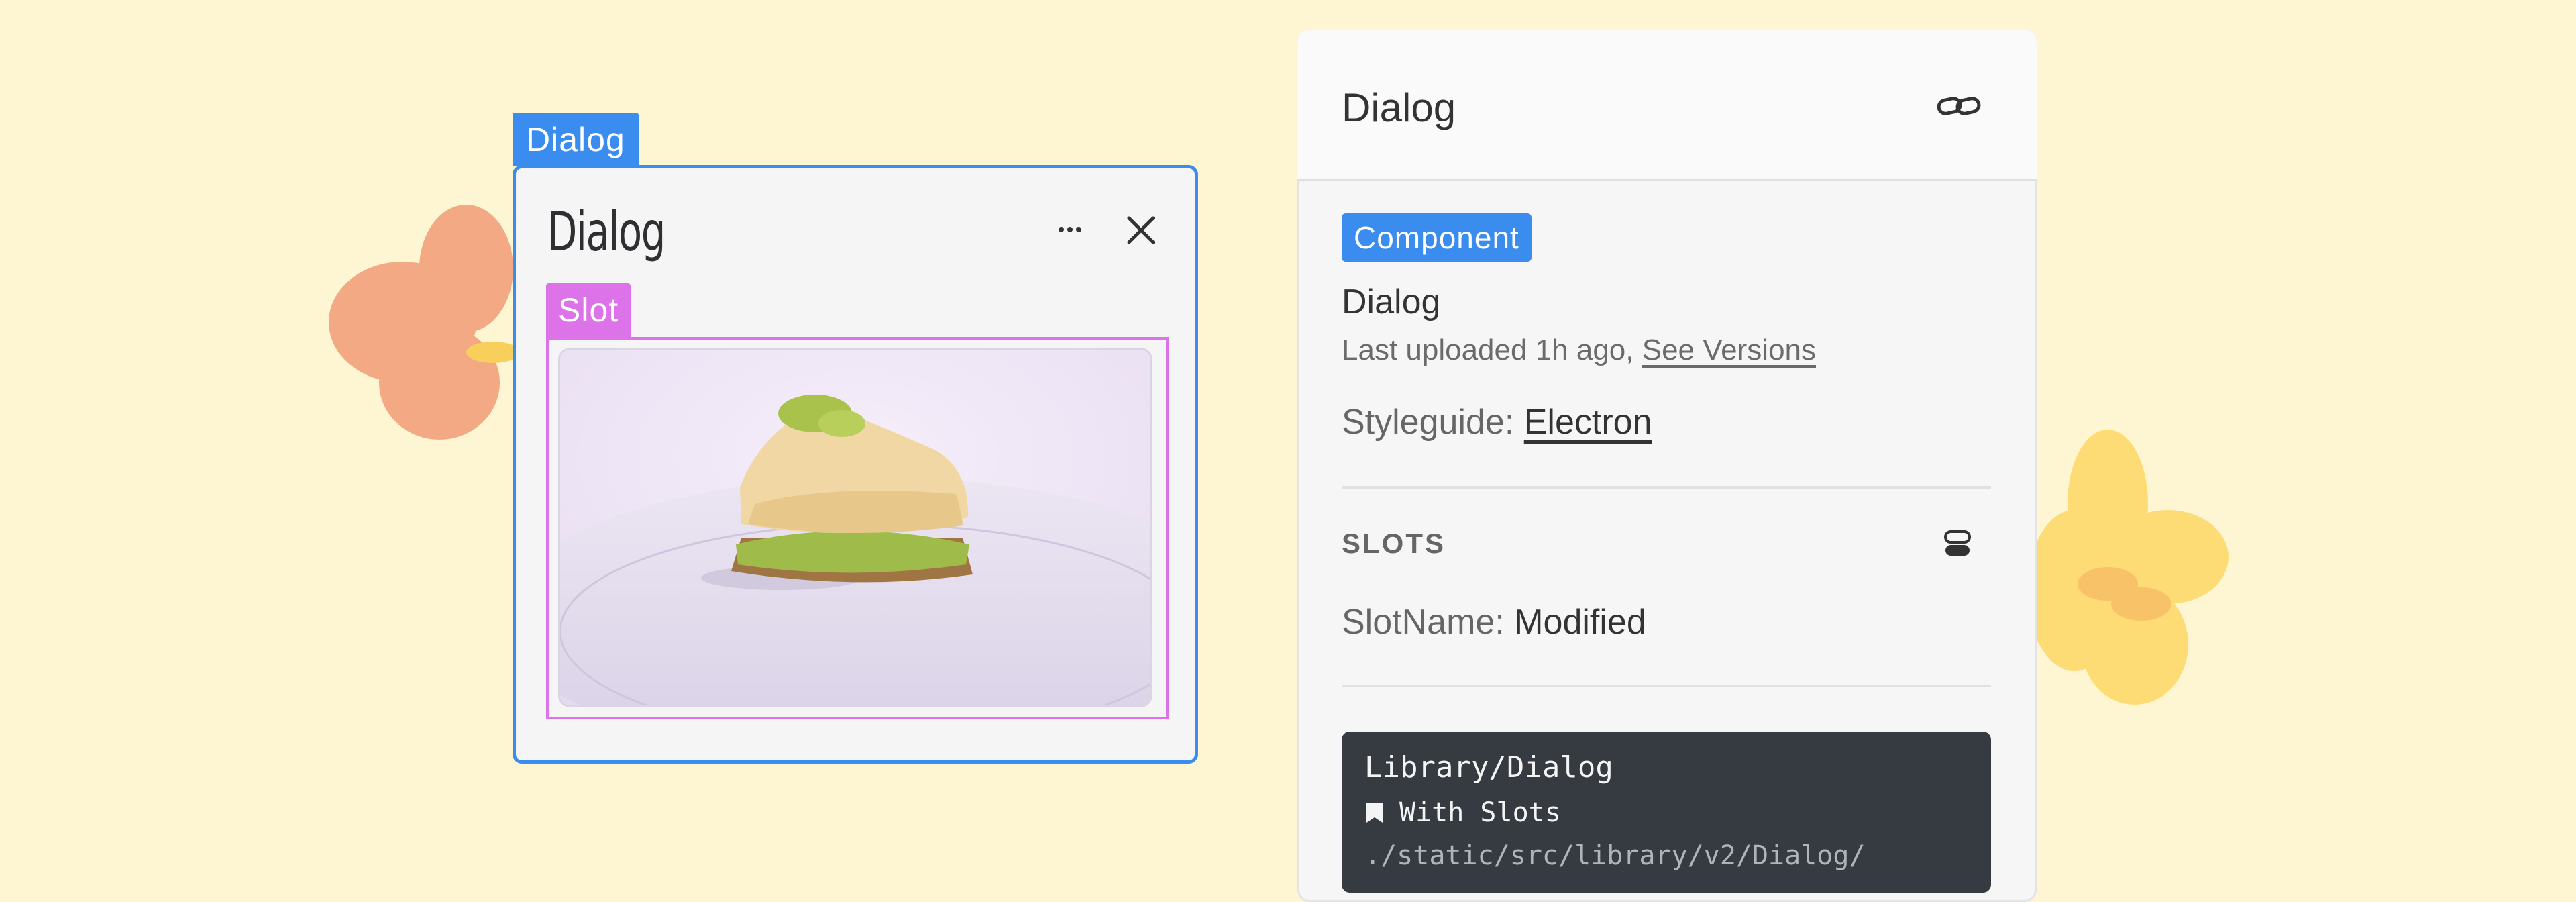  I want to click on component-name: Dialog, so click(1391, 302).